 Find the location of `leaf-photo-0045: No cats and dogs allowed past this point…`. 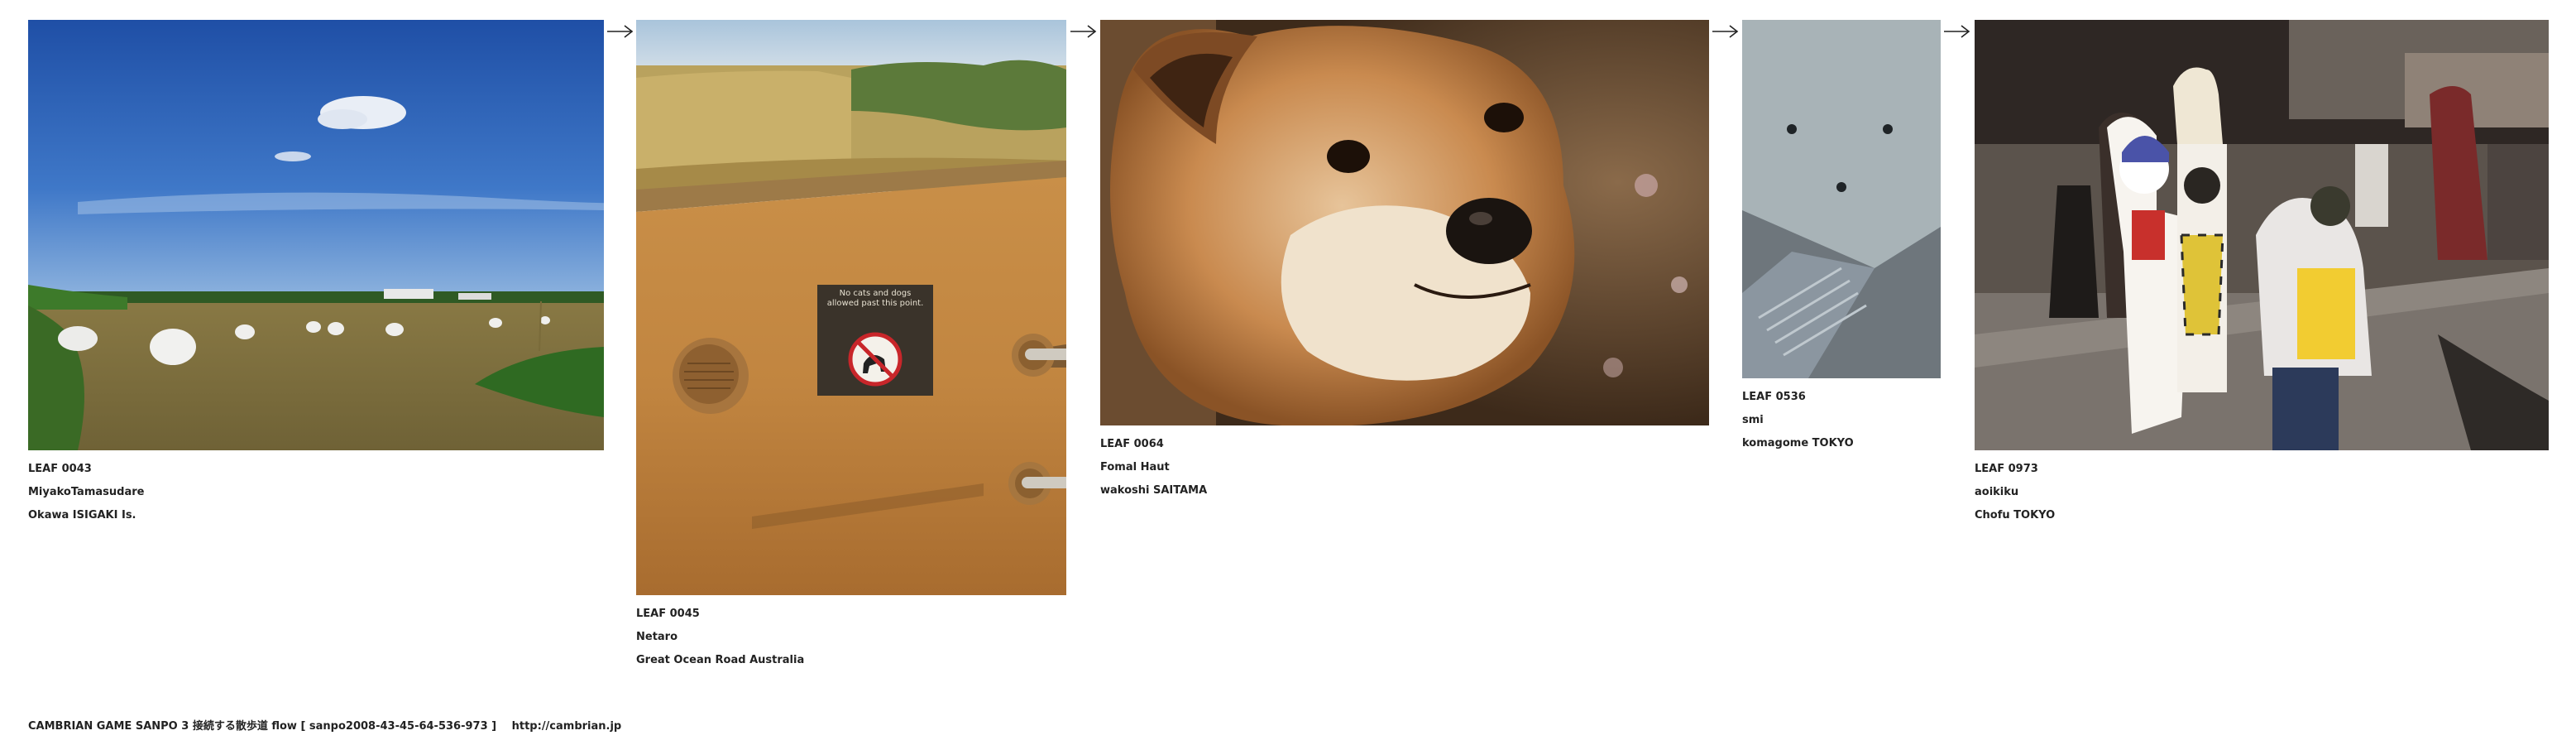

leaf-photo-0045: No cats and dogs allowed past this point… is located at coordinates (851, 307).